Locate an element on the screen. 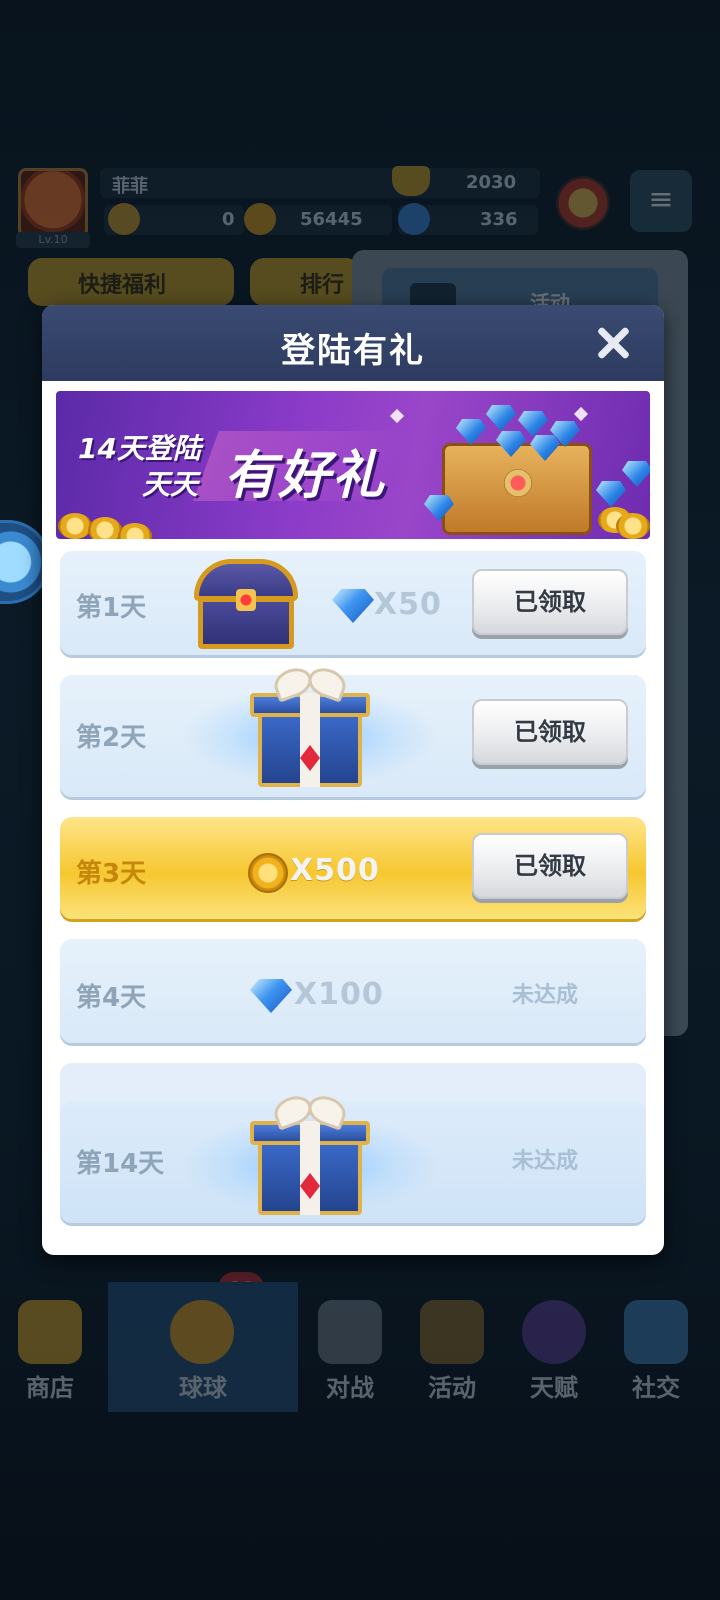 This screenshot has height=1600, width=720. chest-clasp is located at coordinates (246, 600).